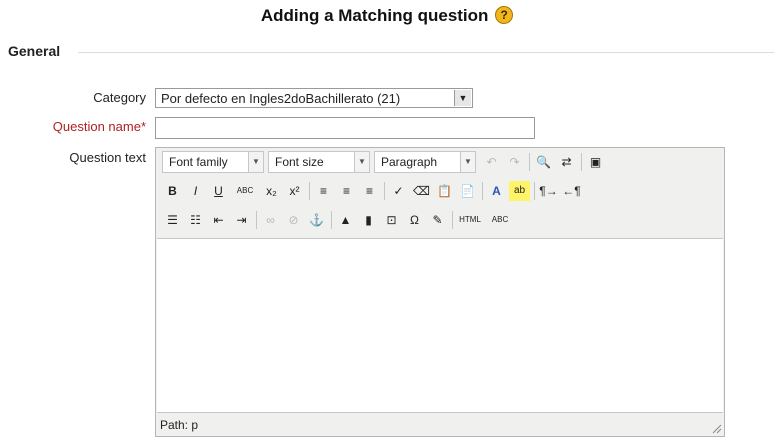  What do you see at coordinates (179, 425) in the screenshot?
I see `editor-path: Path: p` at bounding box center [179, 425].